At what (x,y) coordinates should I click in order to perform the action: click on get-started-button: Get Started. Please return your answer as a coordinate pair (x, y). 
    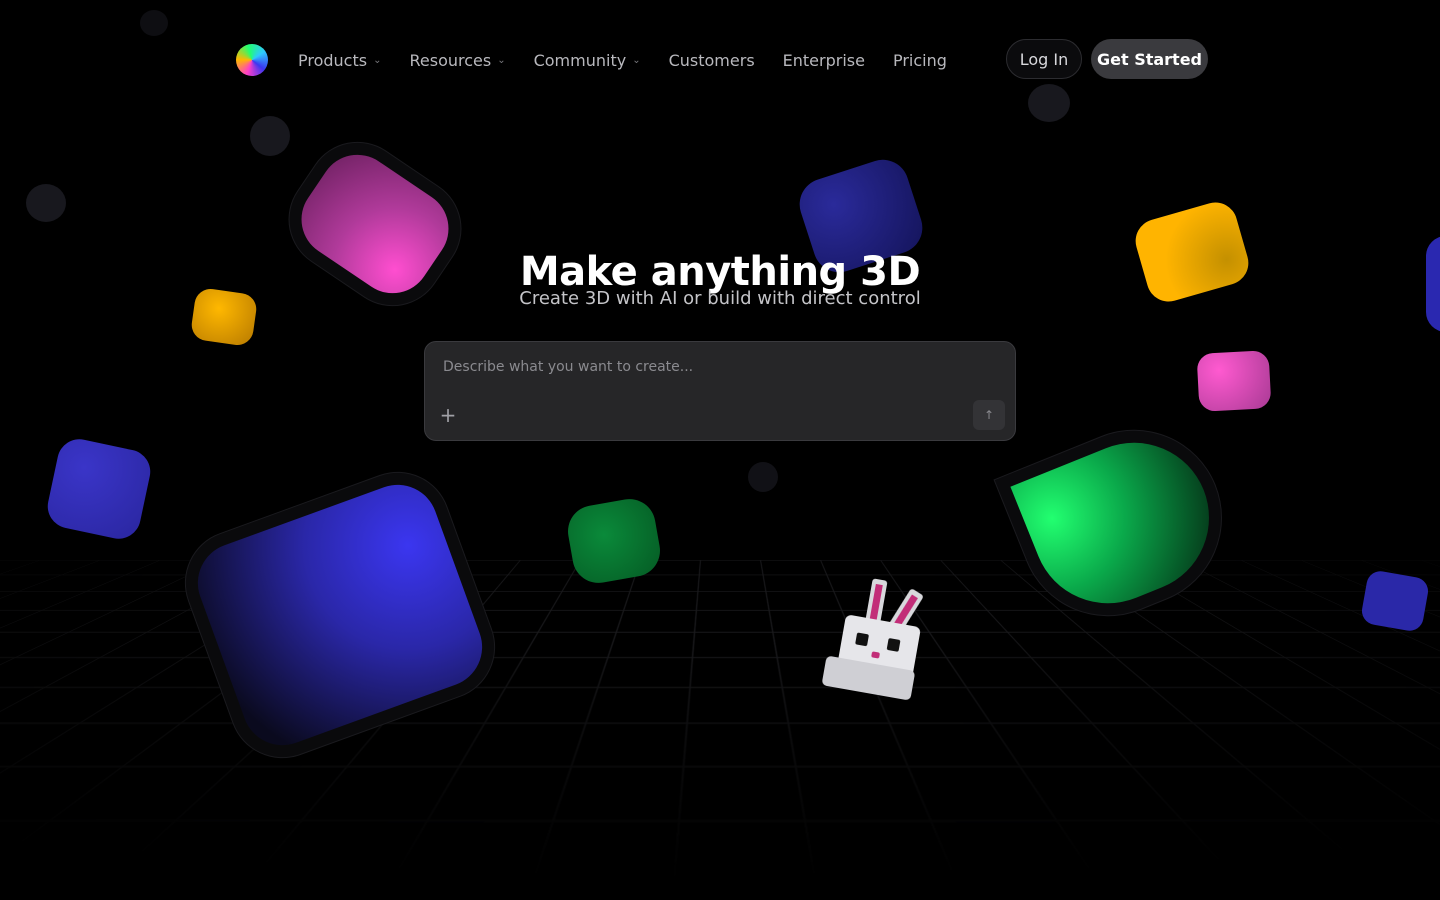
    Looking at the image, I should click on (1149, 59).